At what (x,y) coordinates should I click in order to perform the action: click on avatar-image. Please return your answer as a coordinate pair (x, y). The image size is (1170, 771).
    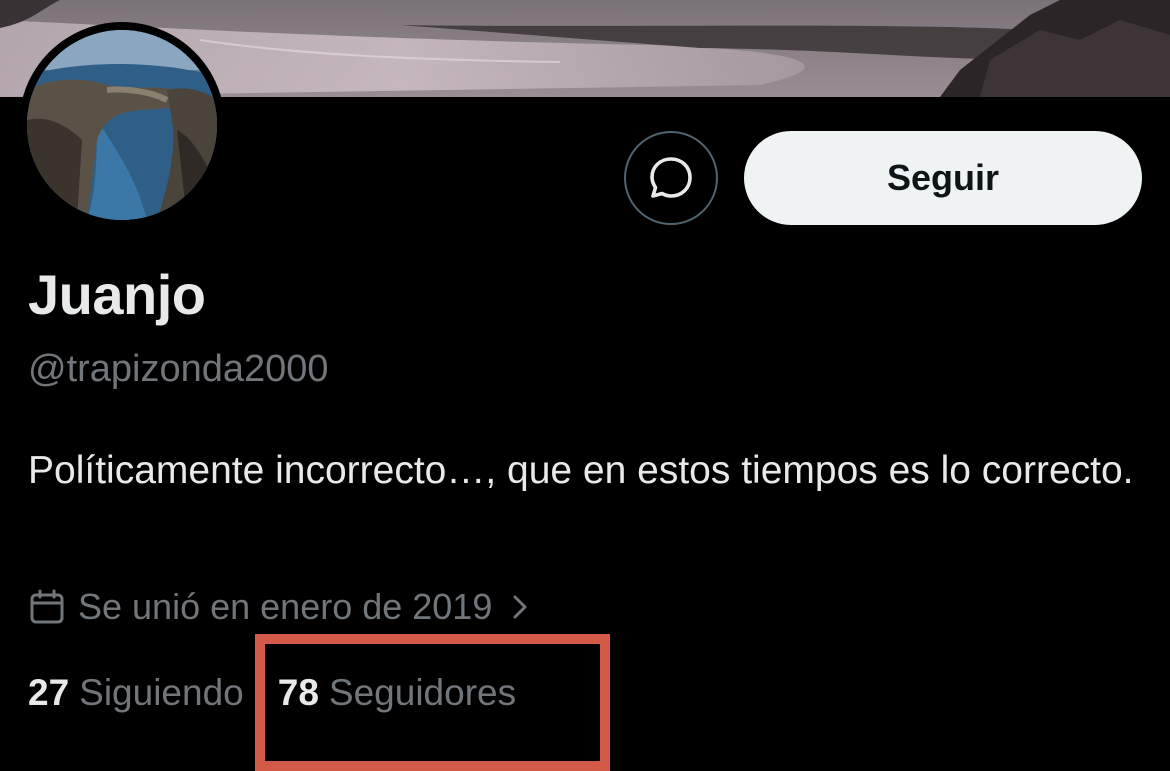
    Looking at the image, I should click on (122, 125).